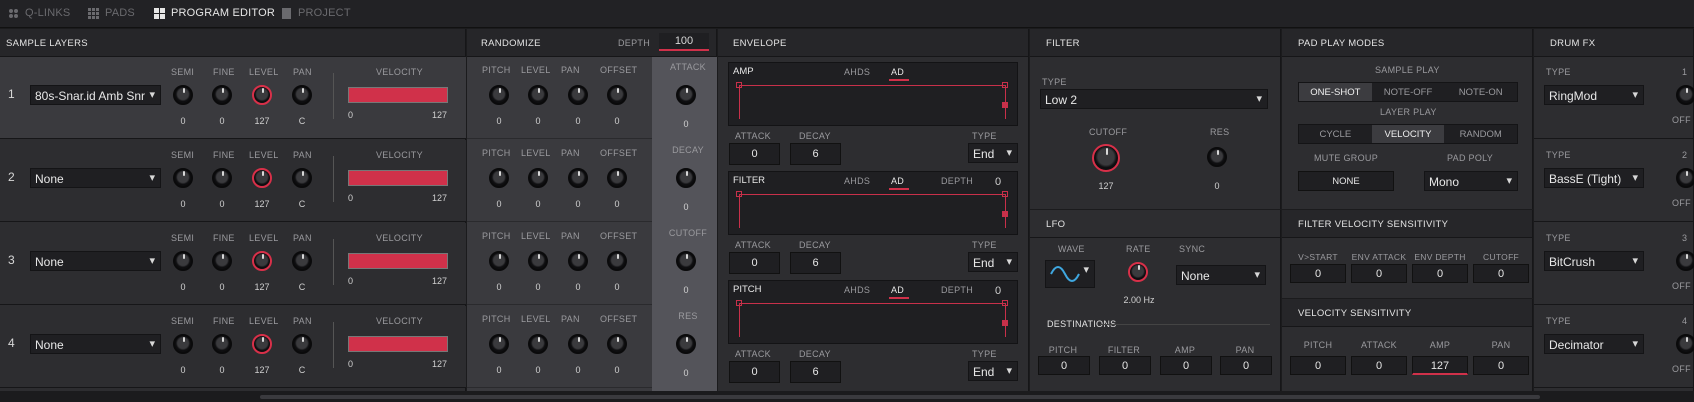  What do you see at coordinates (1154, 99) in the screenshot?
I see `filter-type-dropdown: Low 2` at bounding box center [1154, 99].